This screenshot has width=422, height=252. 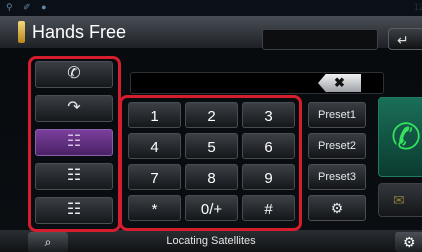 I want to click on call-button: ✆, so click(x=400, y=137).